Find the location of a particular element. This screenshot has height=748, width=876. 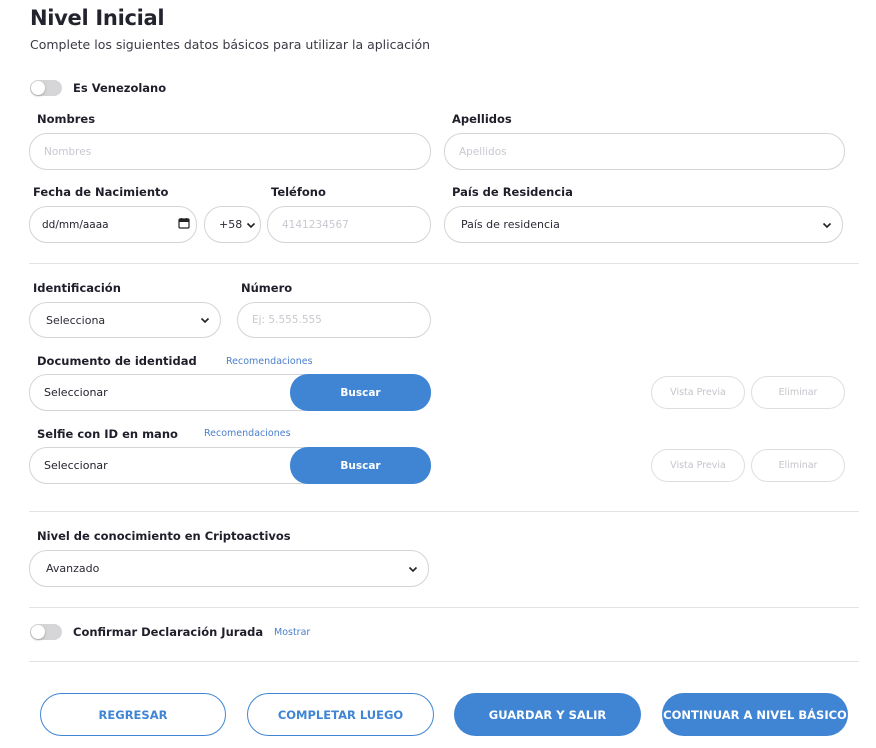

completar-luego-button: COMPLETAR LUEGO is located at coordinates (340, 714).